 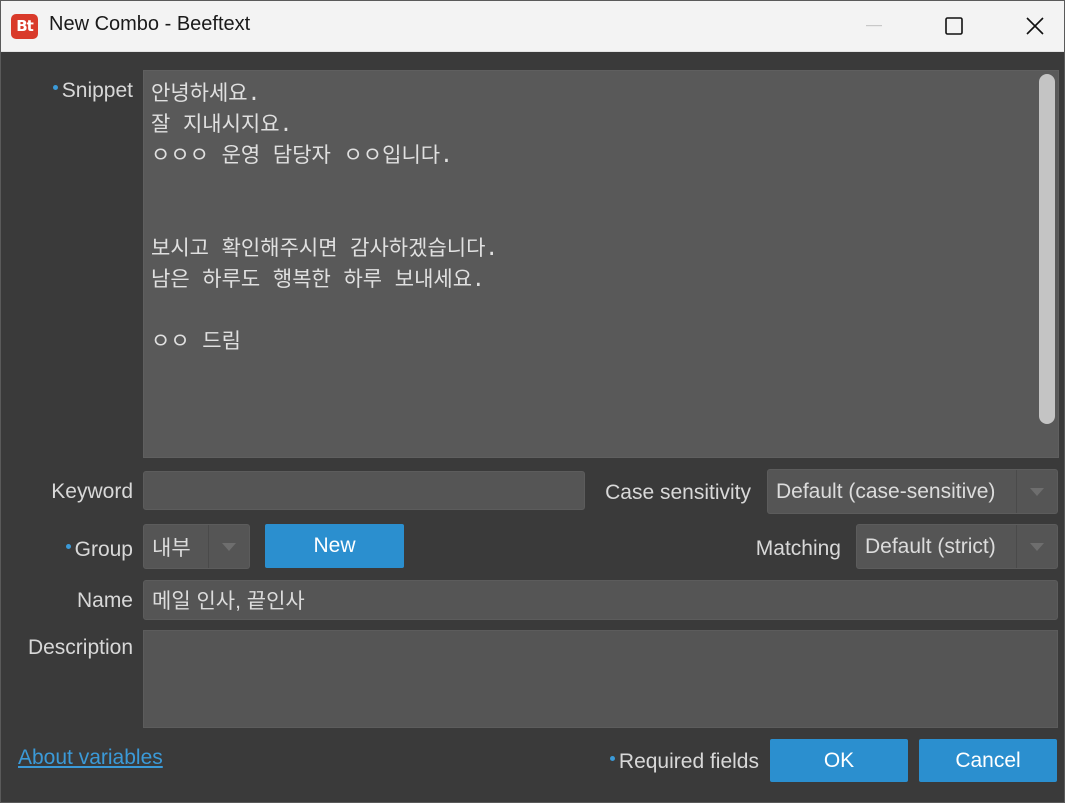 I want to click on close-button, so click(x=1031, y=26).